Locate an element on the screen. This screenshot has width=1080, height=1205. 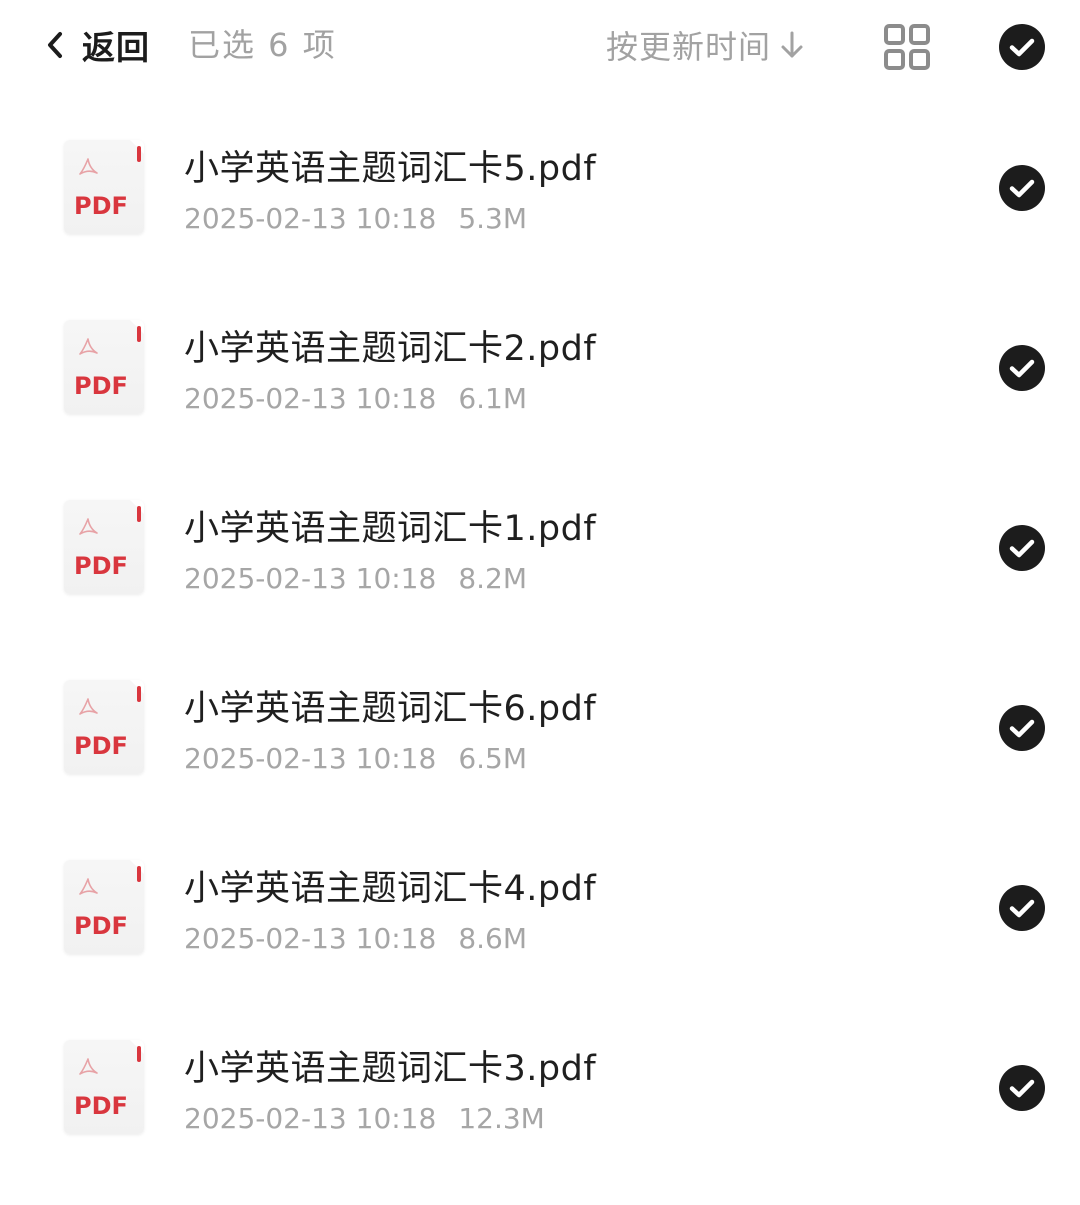
file-name: 小学英语主题词汇卡6.pdf is located at coordinates (390, 709).